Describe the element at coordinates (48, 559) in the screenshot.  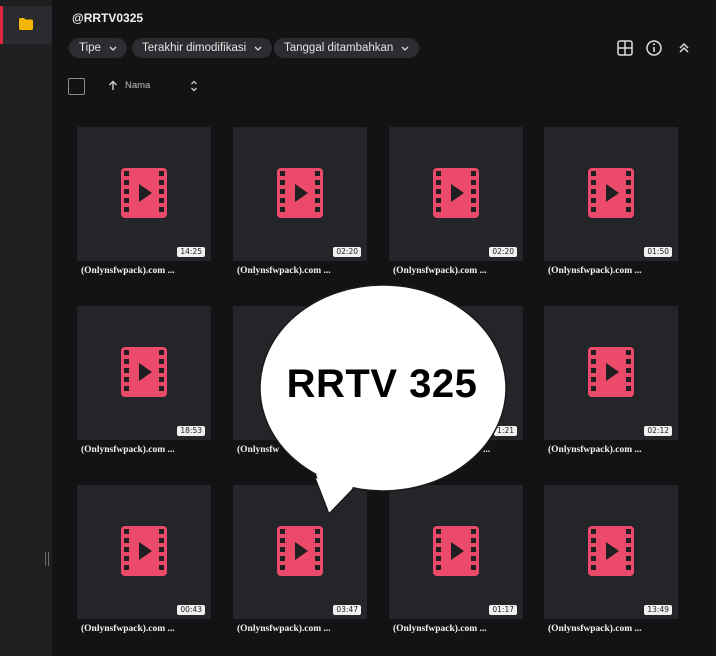
I see `resize-handle` at that location.